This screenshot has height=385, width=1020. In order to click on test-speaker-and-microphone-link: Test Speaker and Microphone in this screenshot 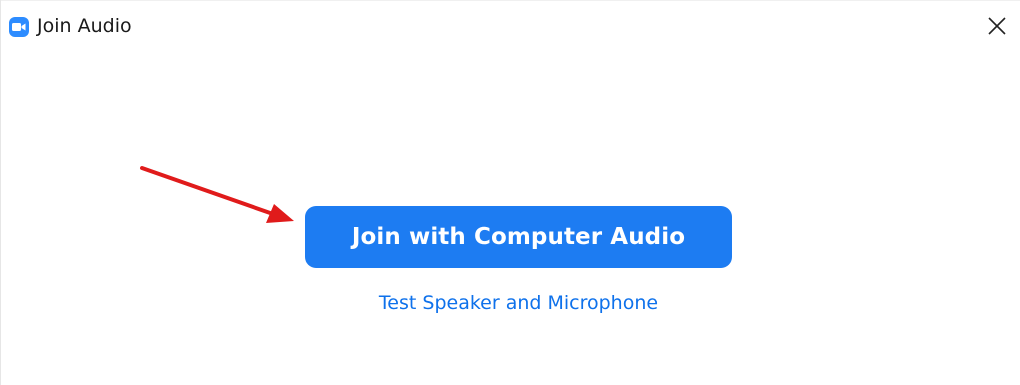, I will do `click(518, 303)`.